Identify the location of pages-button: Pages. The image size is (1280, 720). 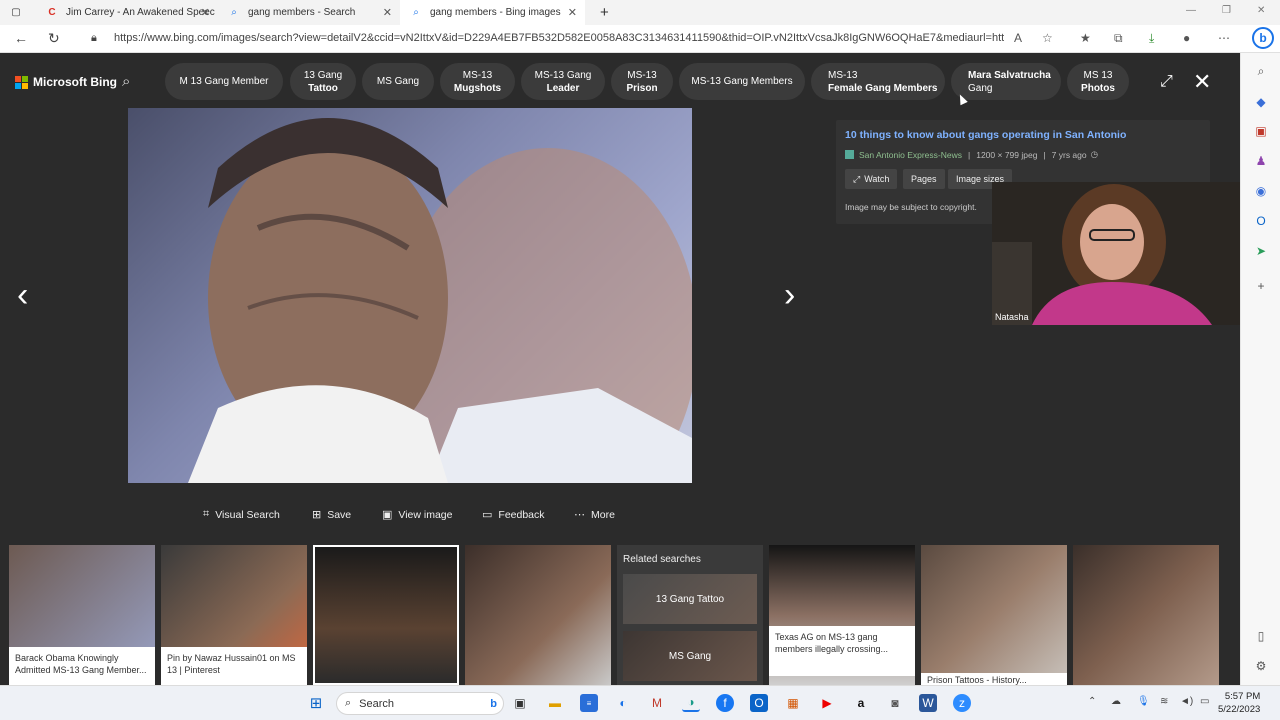
(924, 179).